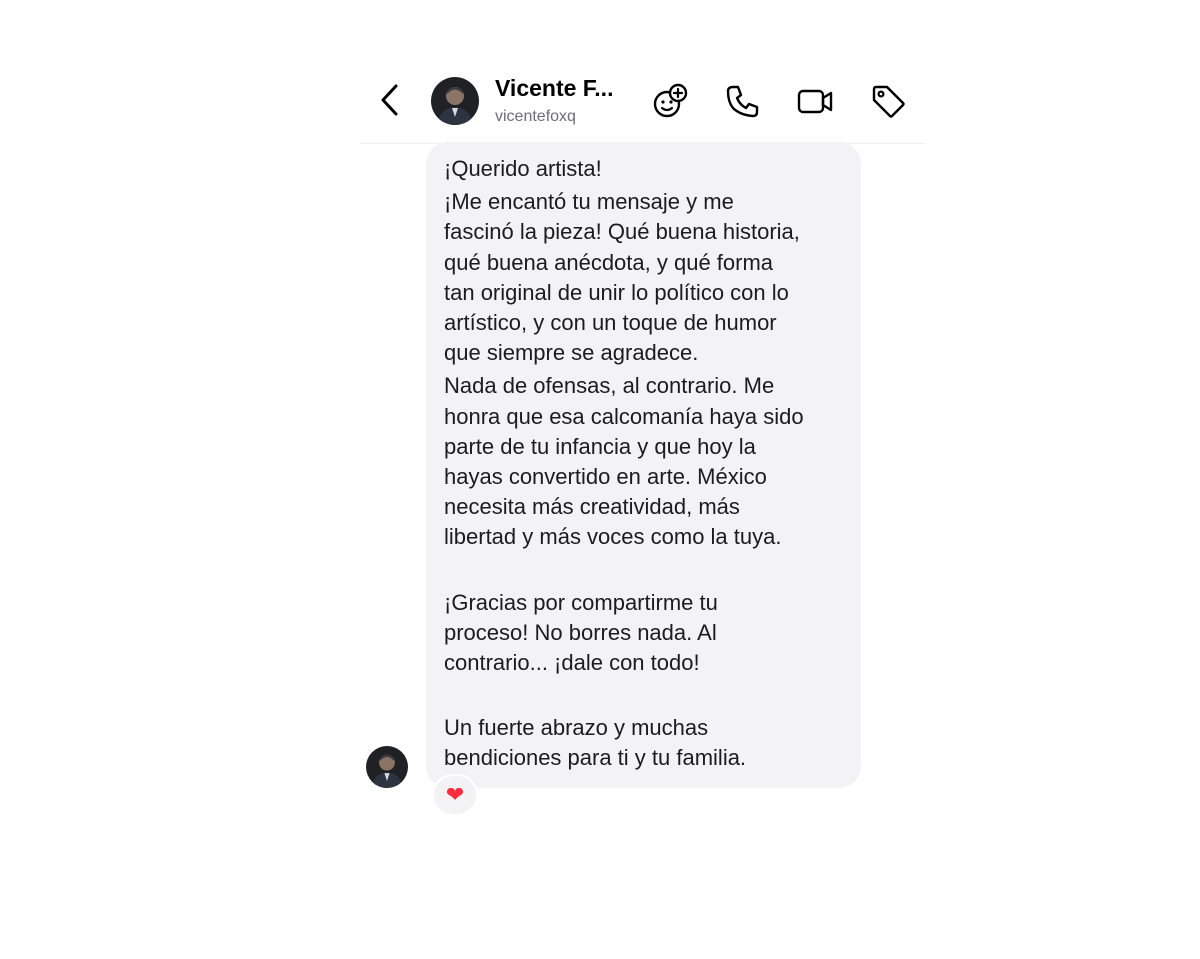 The image size is (1200, 959). Describe the element at coordinates (523, 168) in the screenshot. I see `message-paragraph: ¡Querido artista!` at that location.